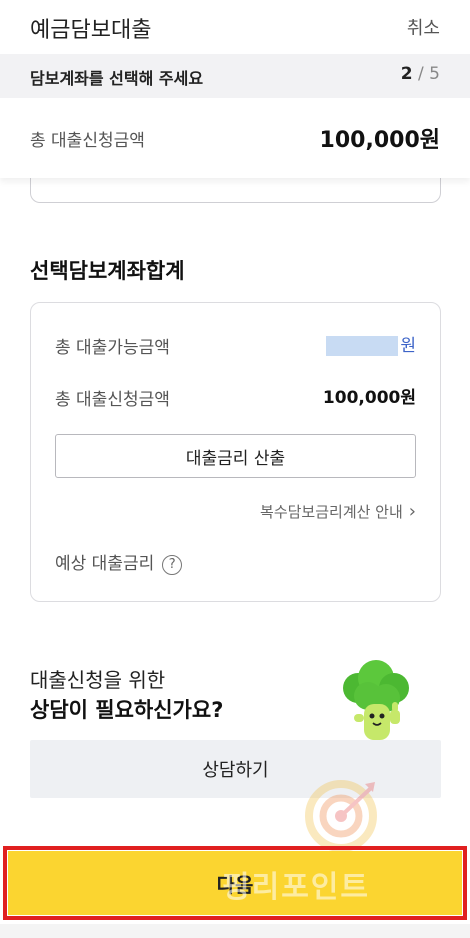 Image resolution: width=470 pixels, height=938 pixels. What do you see at coordinates (341, 816) in the screenshot?
I see `target-arrow-watermark-icon` at bounding box center [341, 816].